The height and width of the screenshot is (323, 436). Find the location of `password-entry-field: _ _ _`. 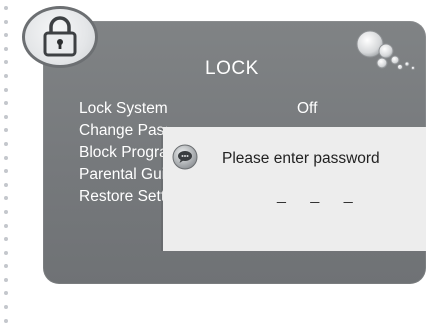

password-entry-field: _ _ _ is located at coordinates (320, 196).